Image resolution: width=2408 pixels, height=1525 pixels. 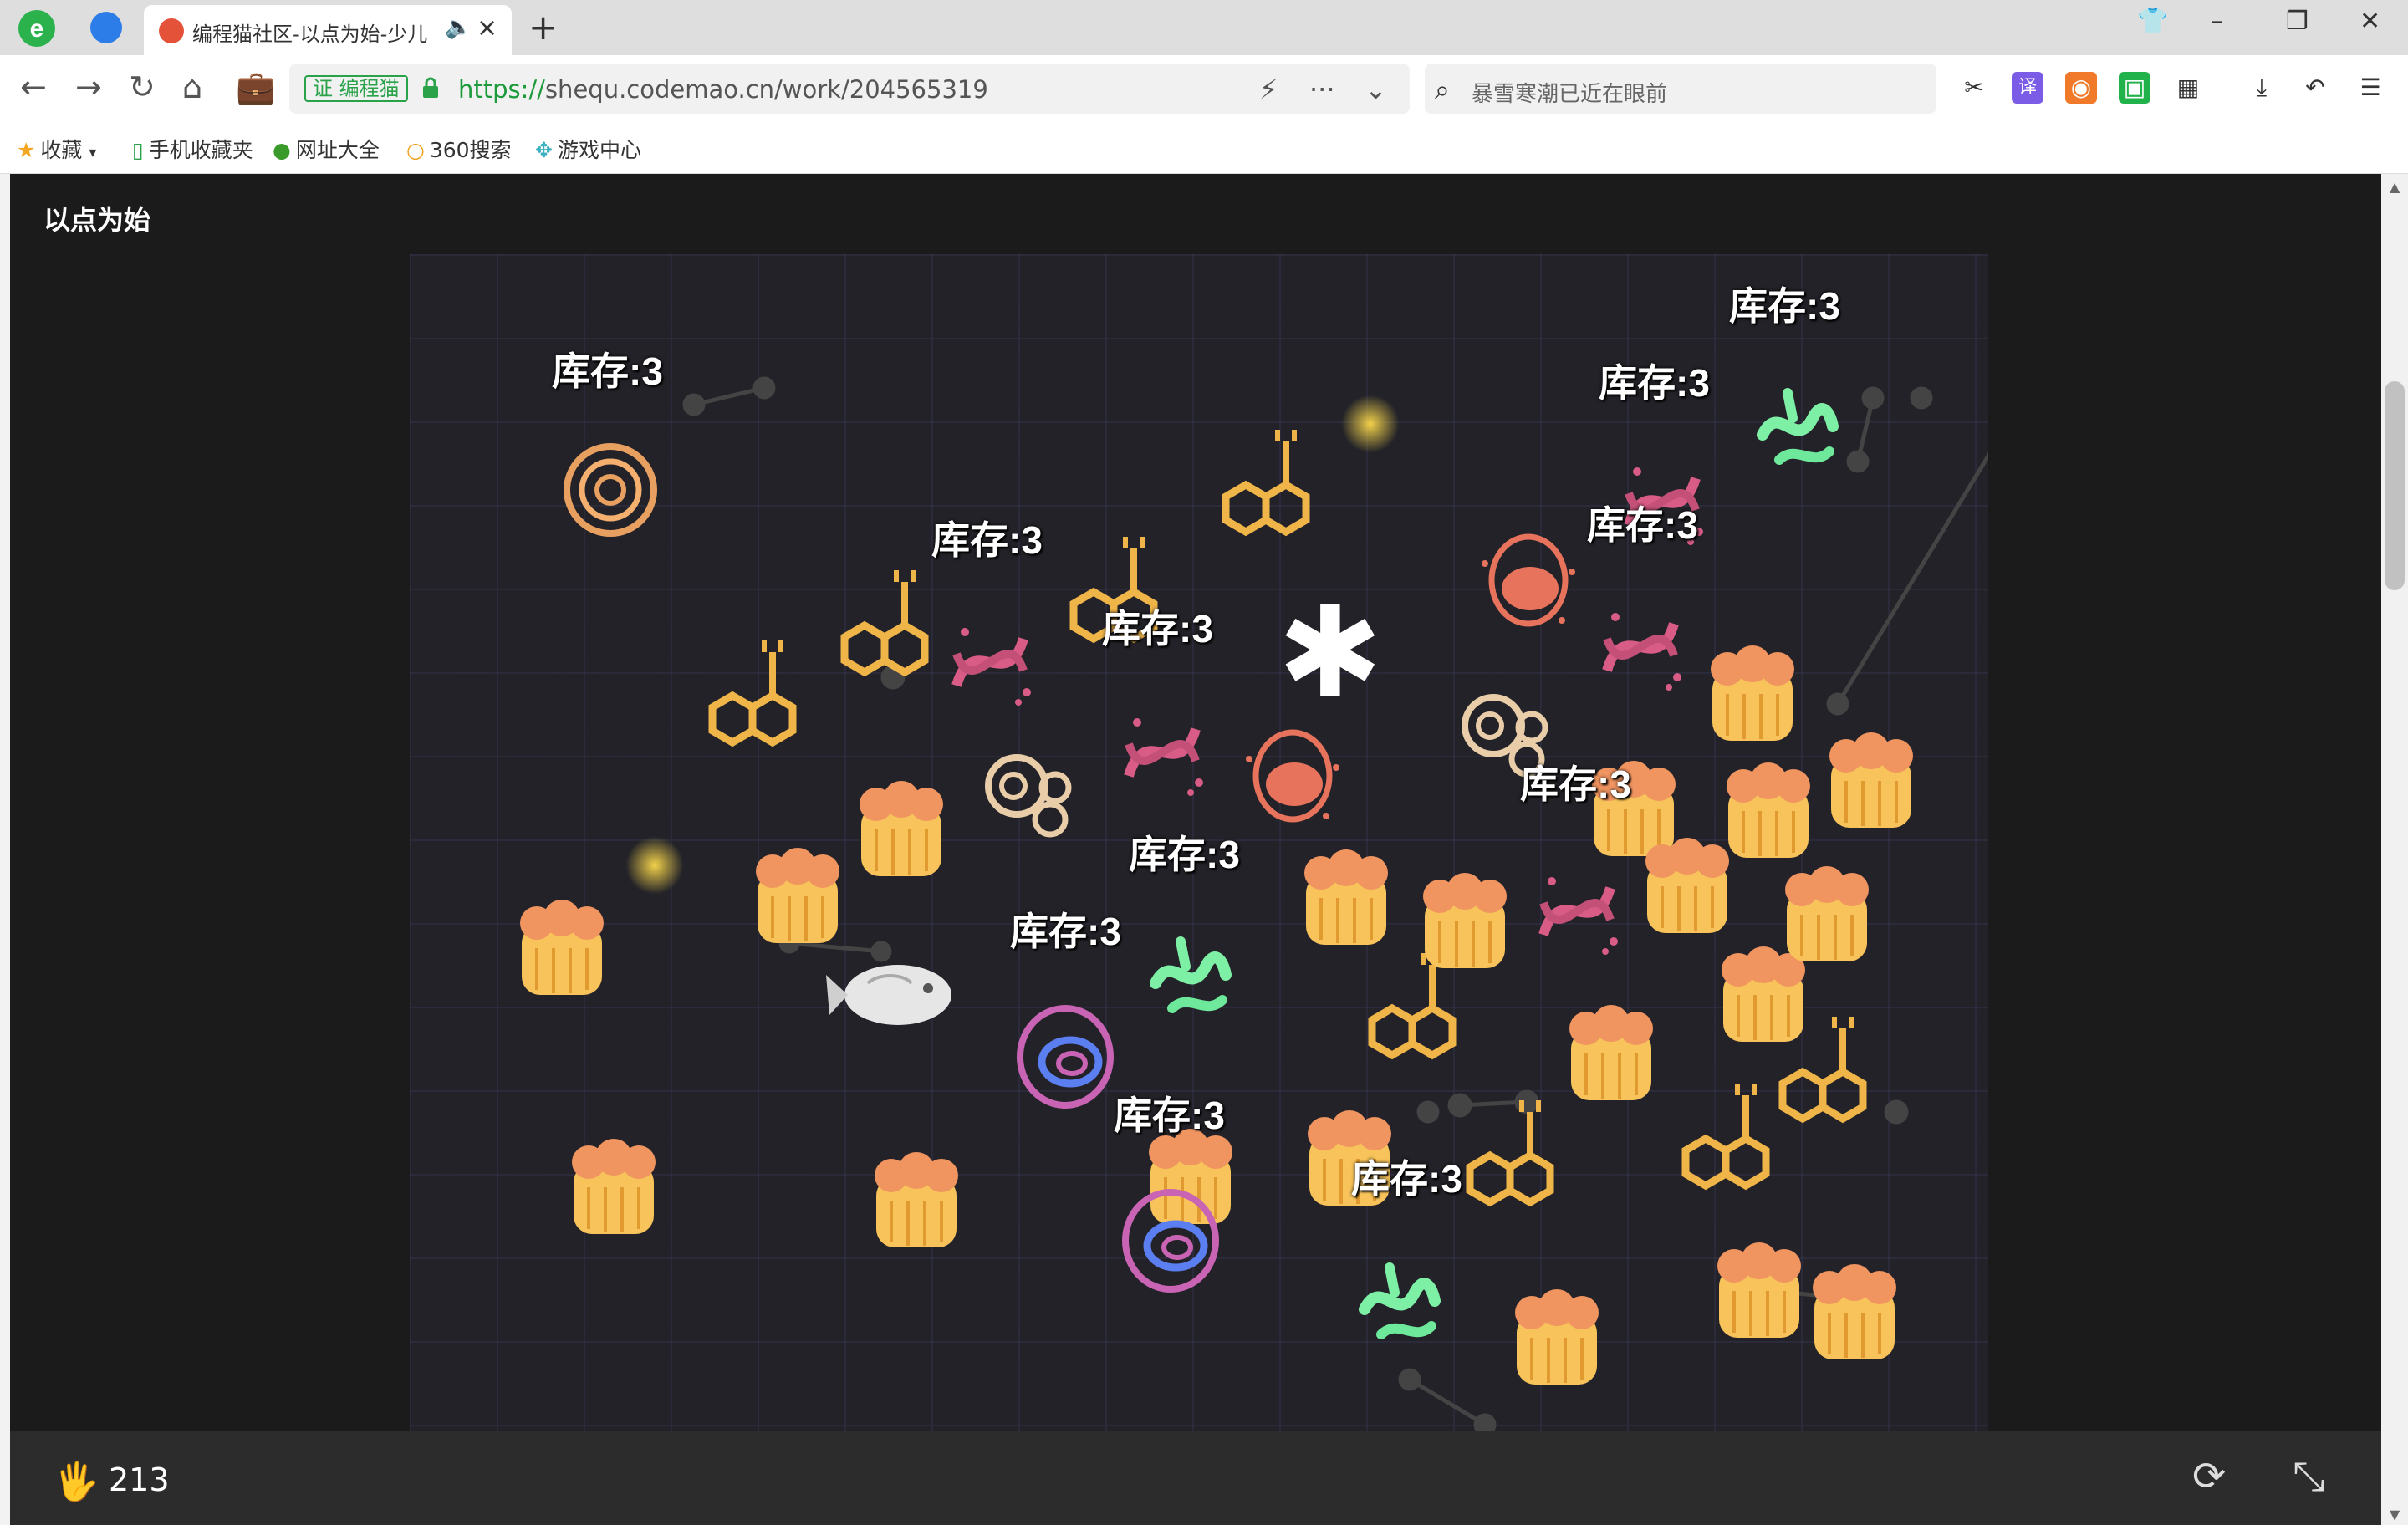 I want to click on back-icon: ←, so click(x=33, y=87).